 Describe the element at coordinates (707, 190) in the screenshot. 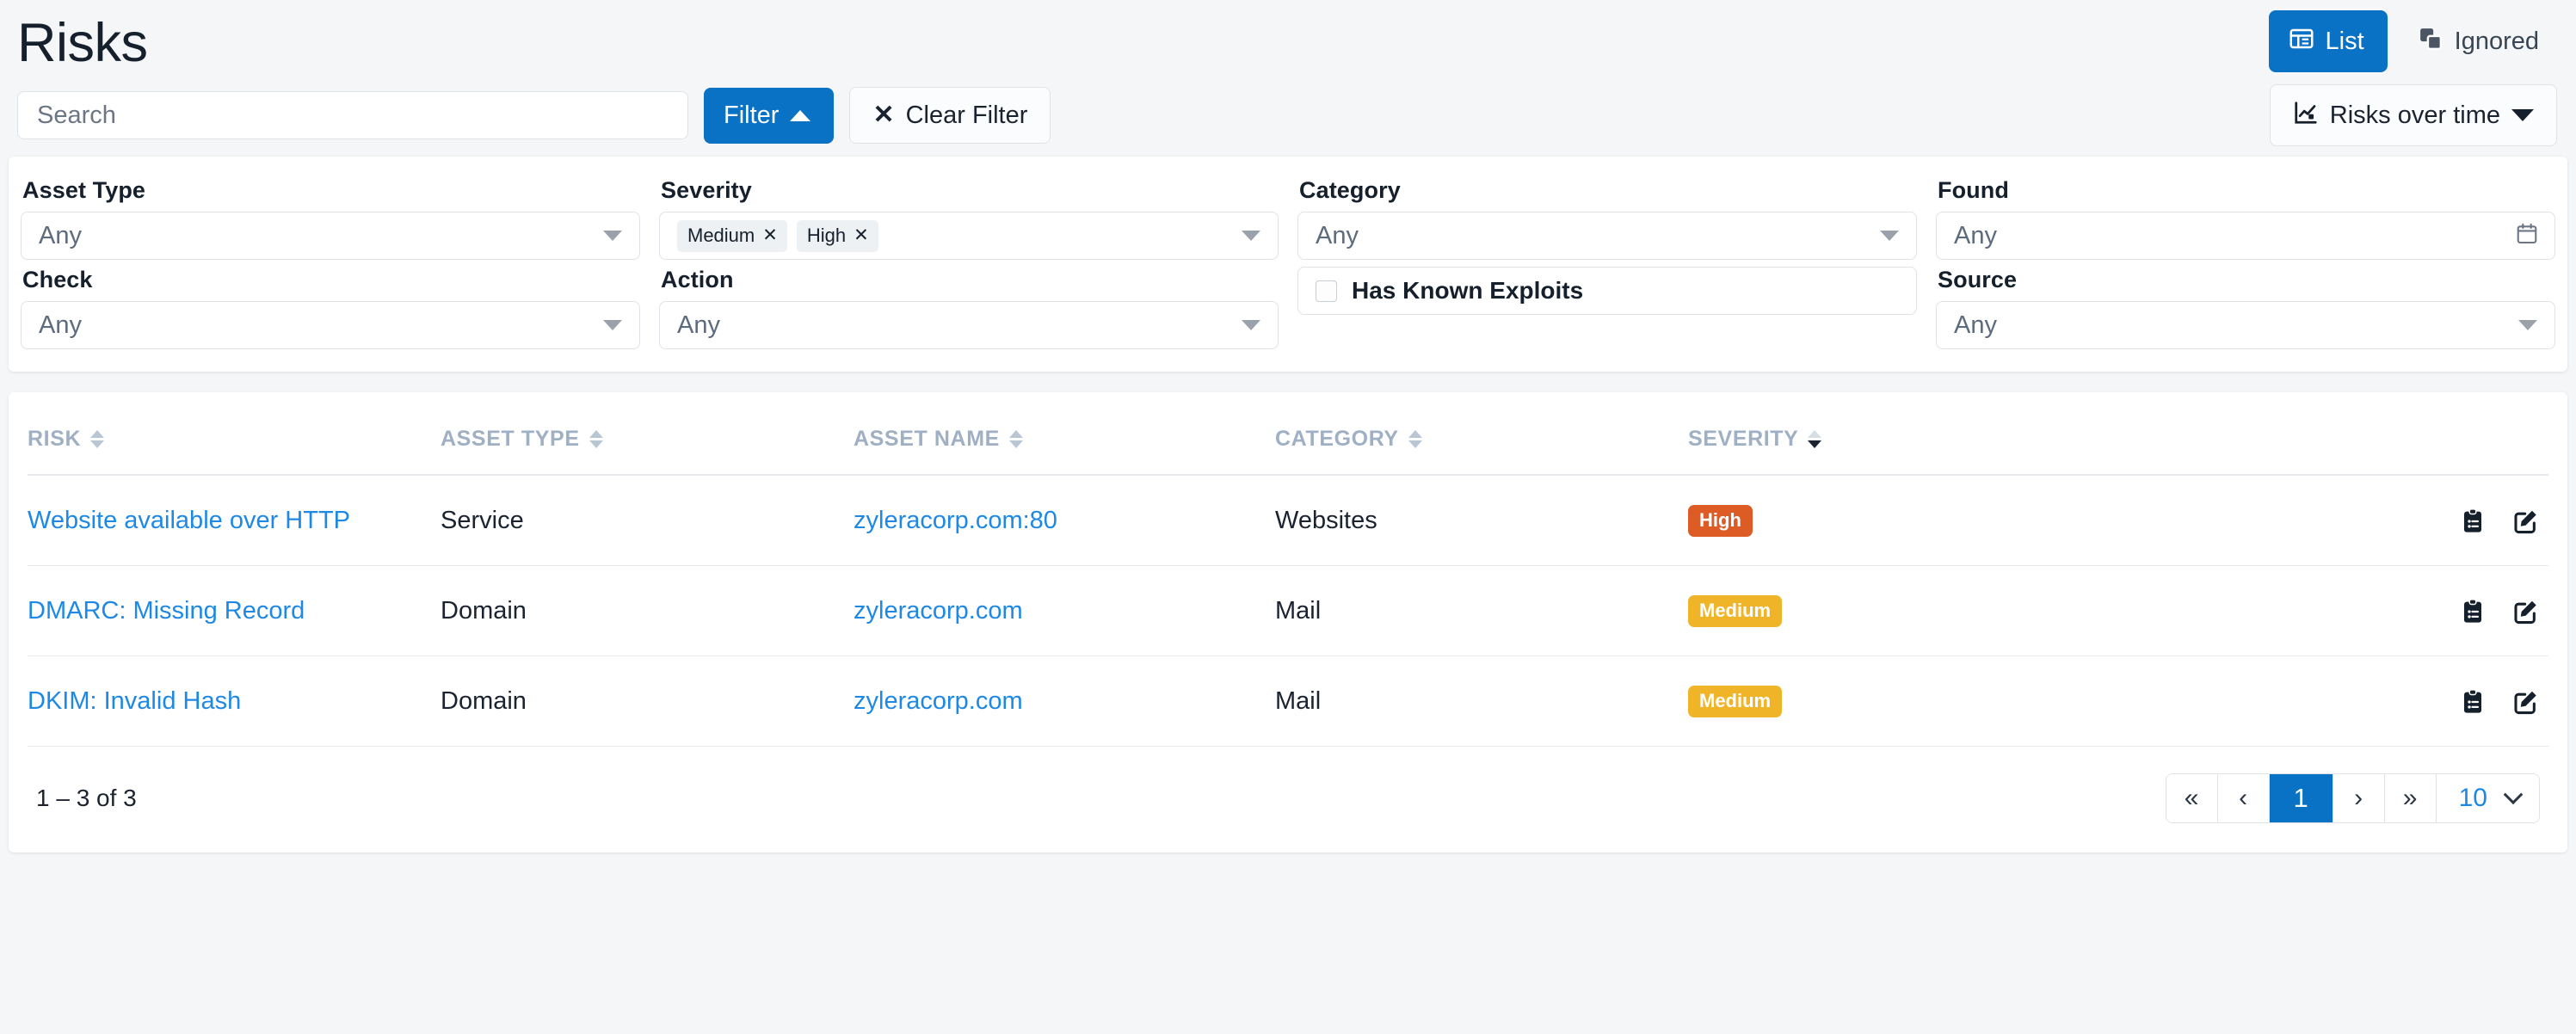

I see `filter-severity-label: Severity` at that location.